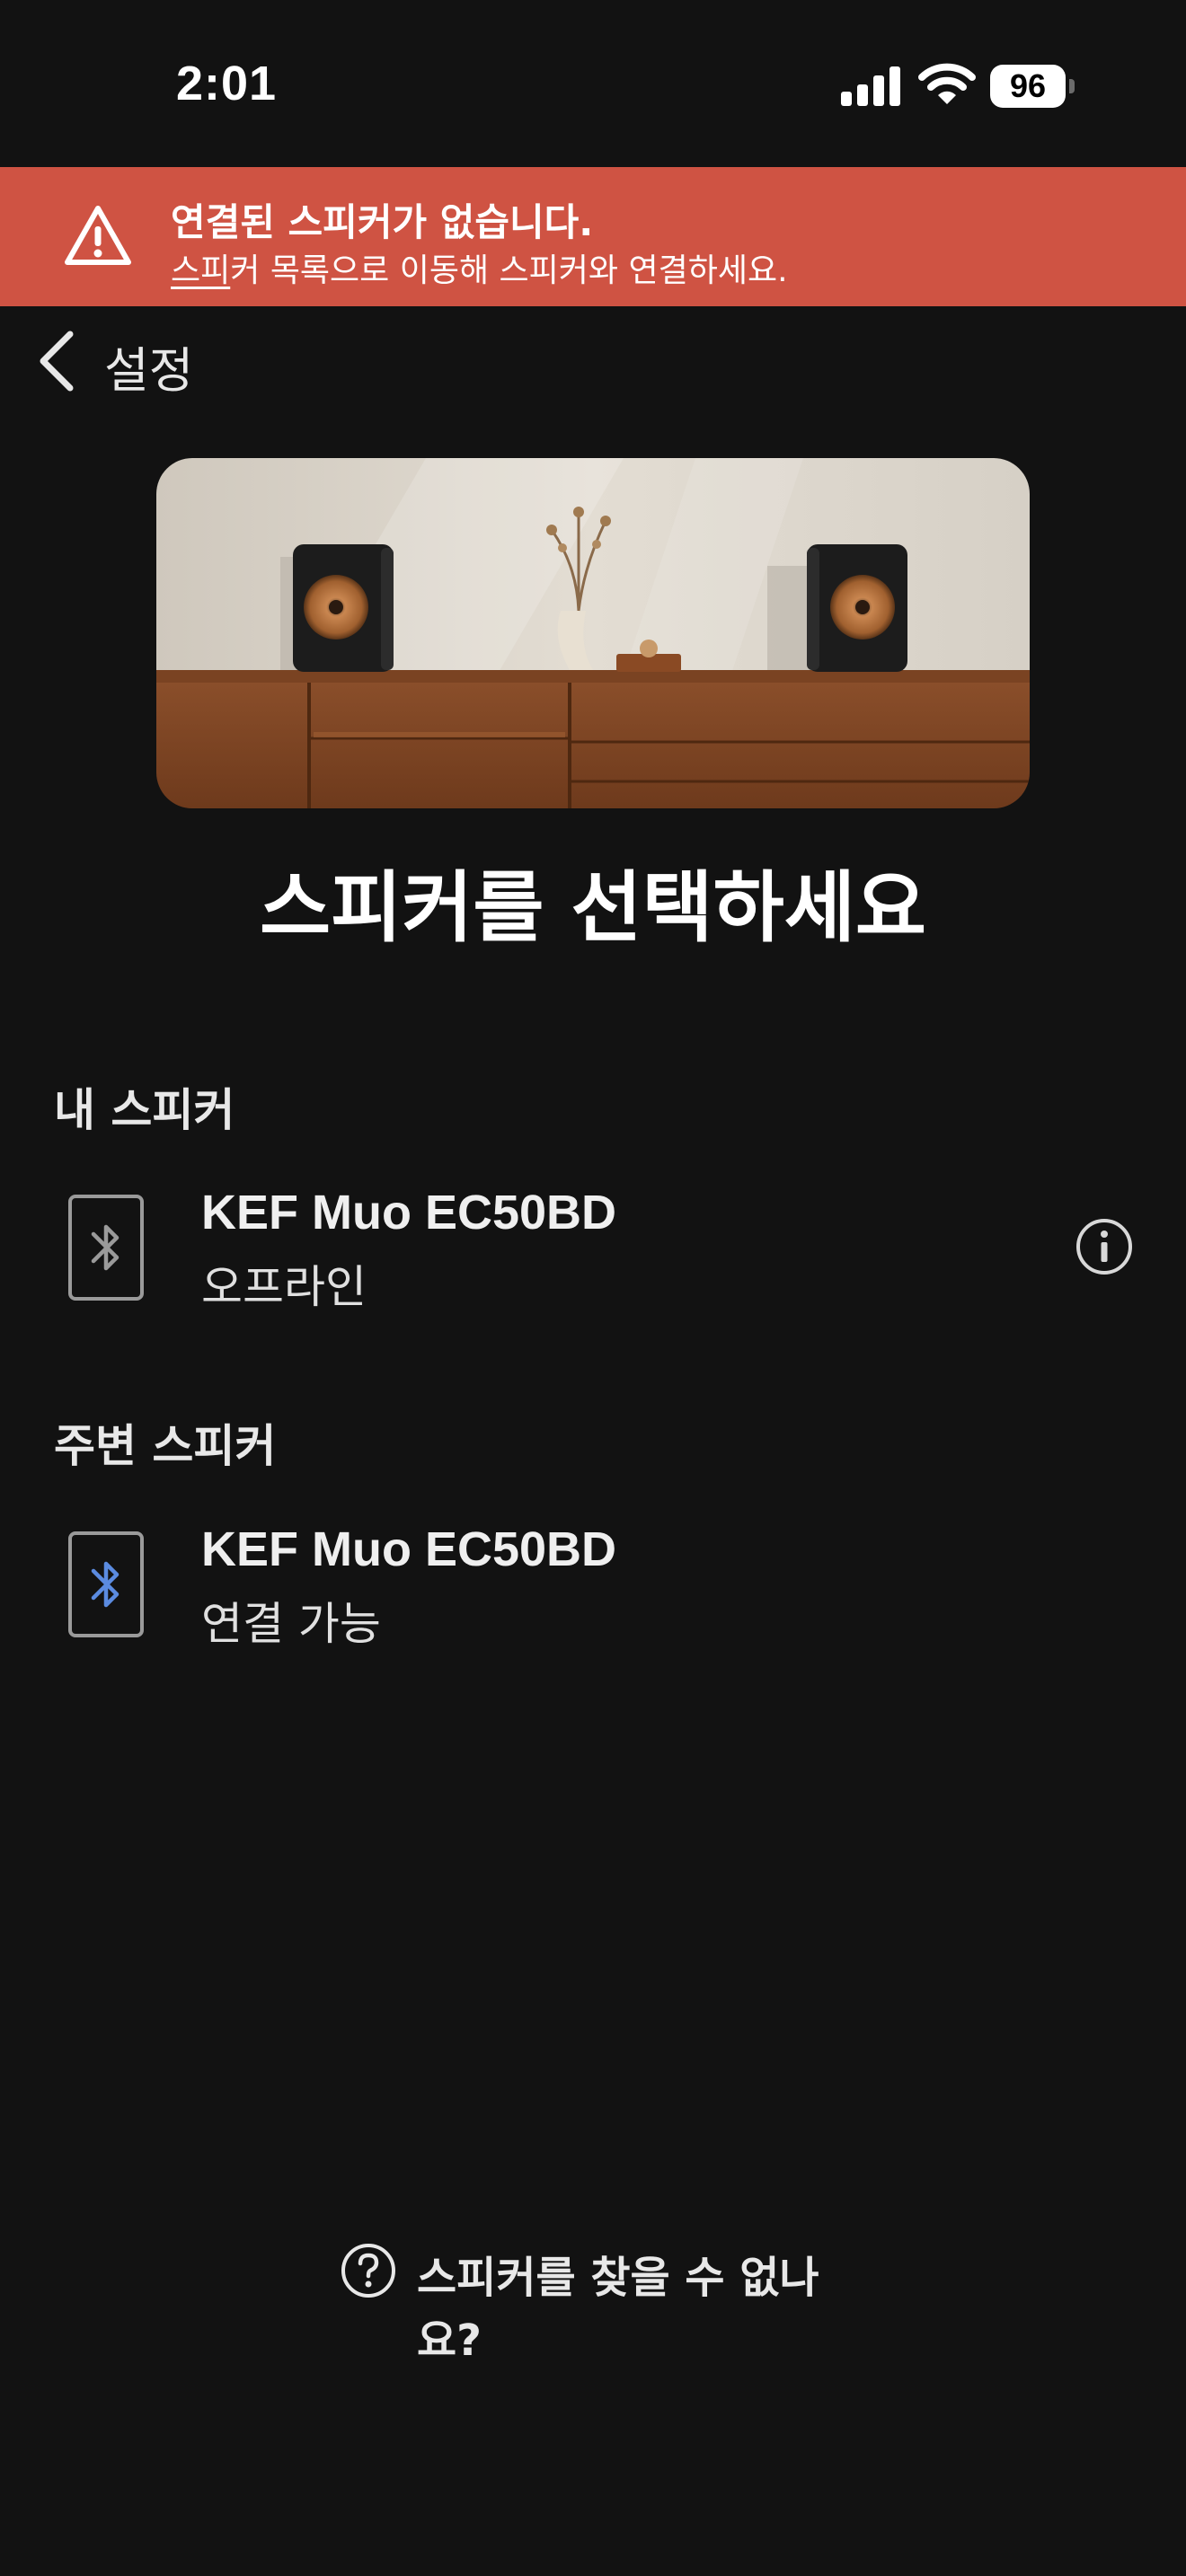 The image size is (1186, 2576). What do you see at coordinates (593, 908) in the screenshot?
I see `page-title: 스피커를 선택하세요` at bounding box center [593, 908].